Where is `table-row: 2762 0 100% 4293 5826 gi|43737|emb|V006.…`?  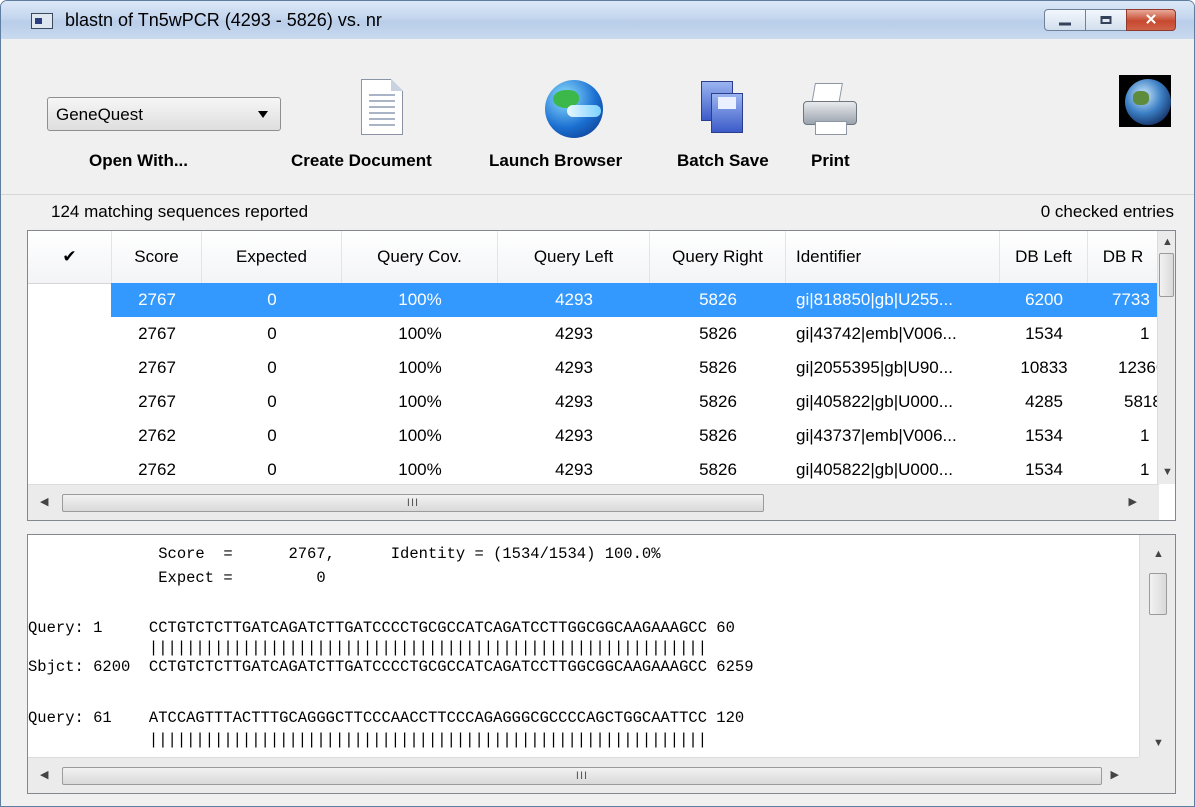
table-row: 2762 0 100% 4293 5826 gi|43737|emb|V006.… is located at coordinates (593, 436).